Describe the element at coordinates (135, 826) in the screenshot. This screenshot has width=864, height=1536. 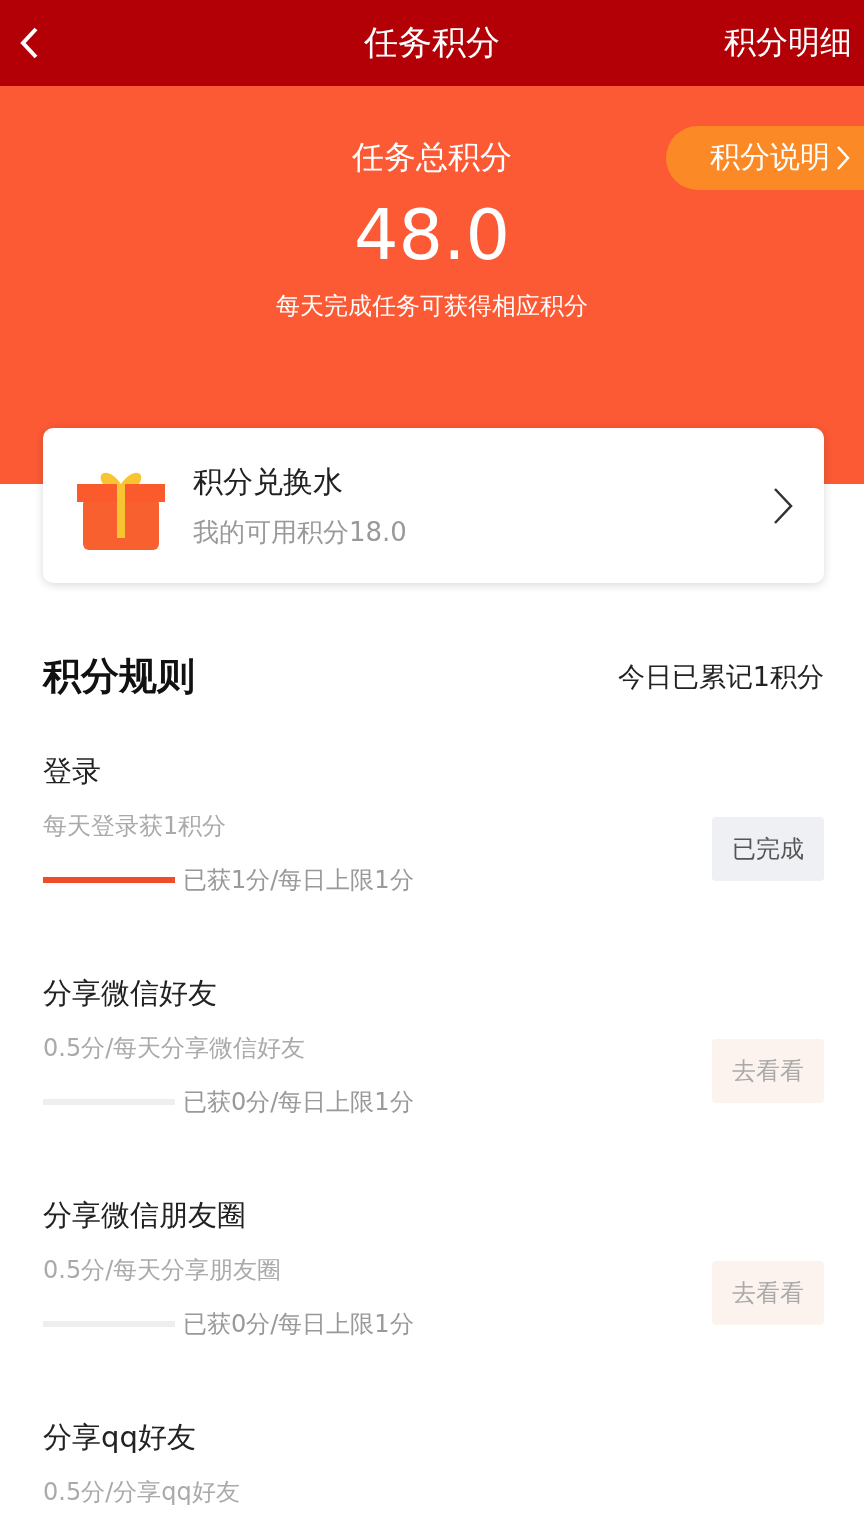
I see `task-description: 每天登录获1积分` at that location.